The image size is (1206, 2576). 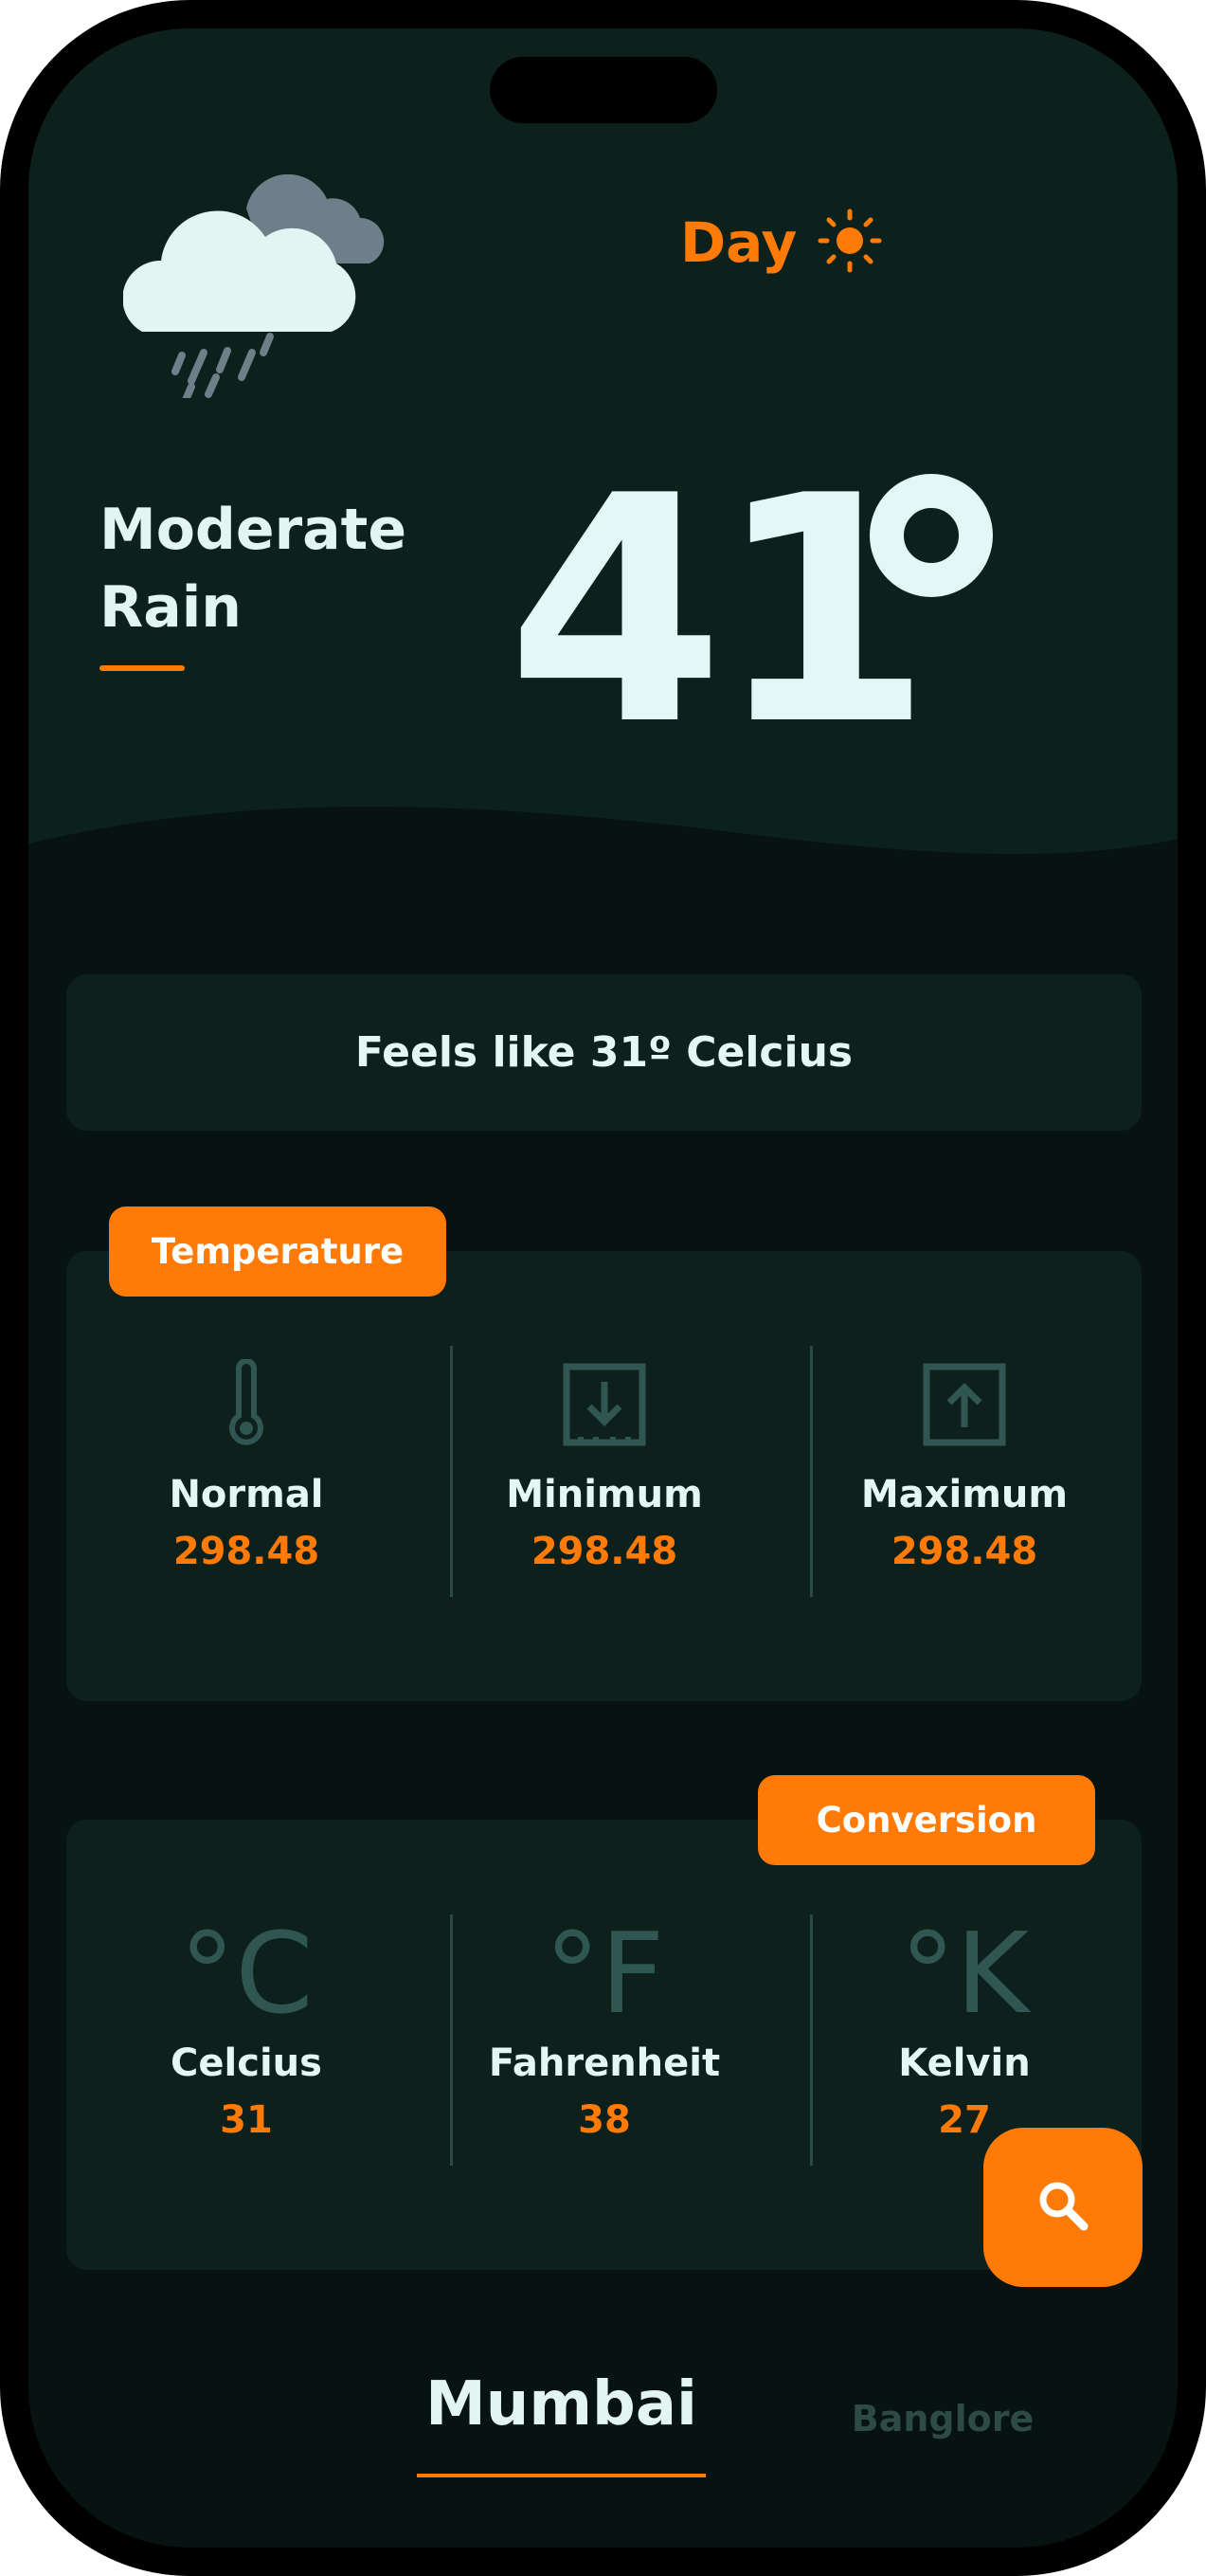 I want to click on day-indicator: Day, so click(x=781, y=243).